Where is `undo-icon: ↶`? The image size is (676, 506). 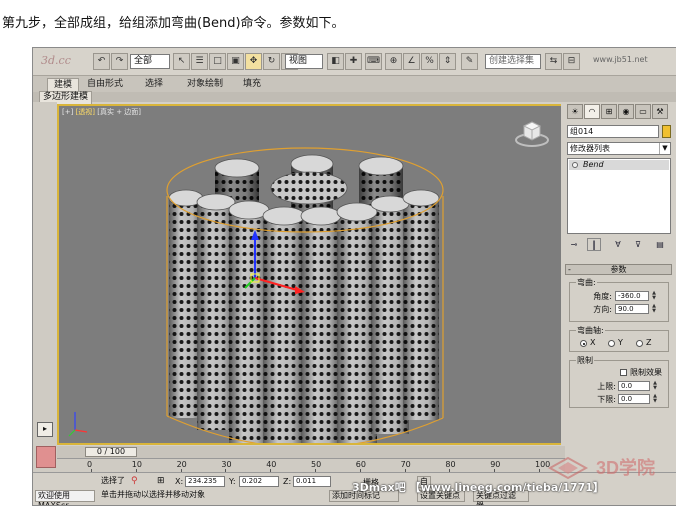 undo-icon: ↶ is located at coordinates (101, 61).